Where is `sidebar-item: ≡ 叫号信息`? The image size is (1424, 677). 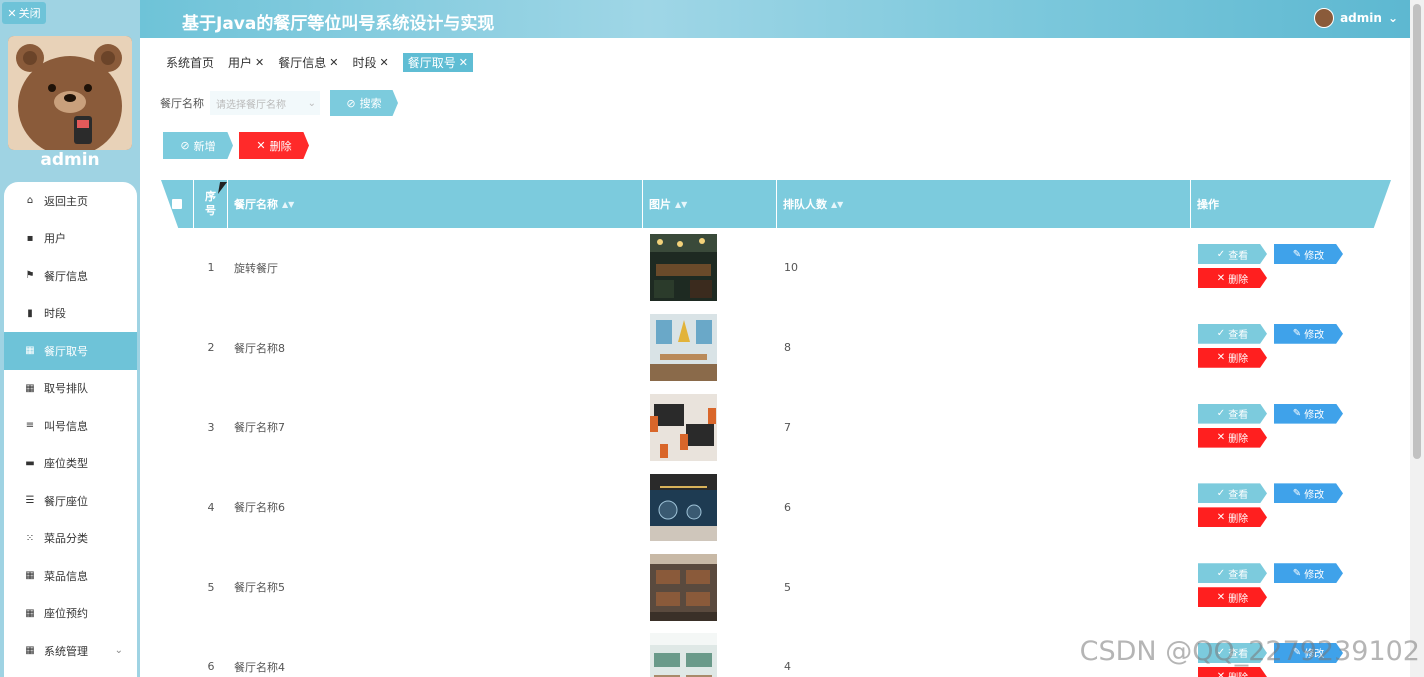 sidebar-item: ≡ 叫号信息 is located at coordinates (70, 426).